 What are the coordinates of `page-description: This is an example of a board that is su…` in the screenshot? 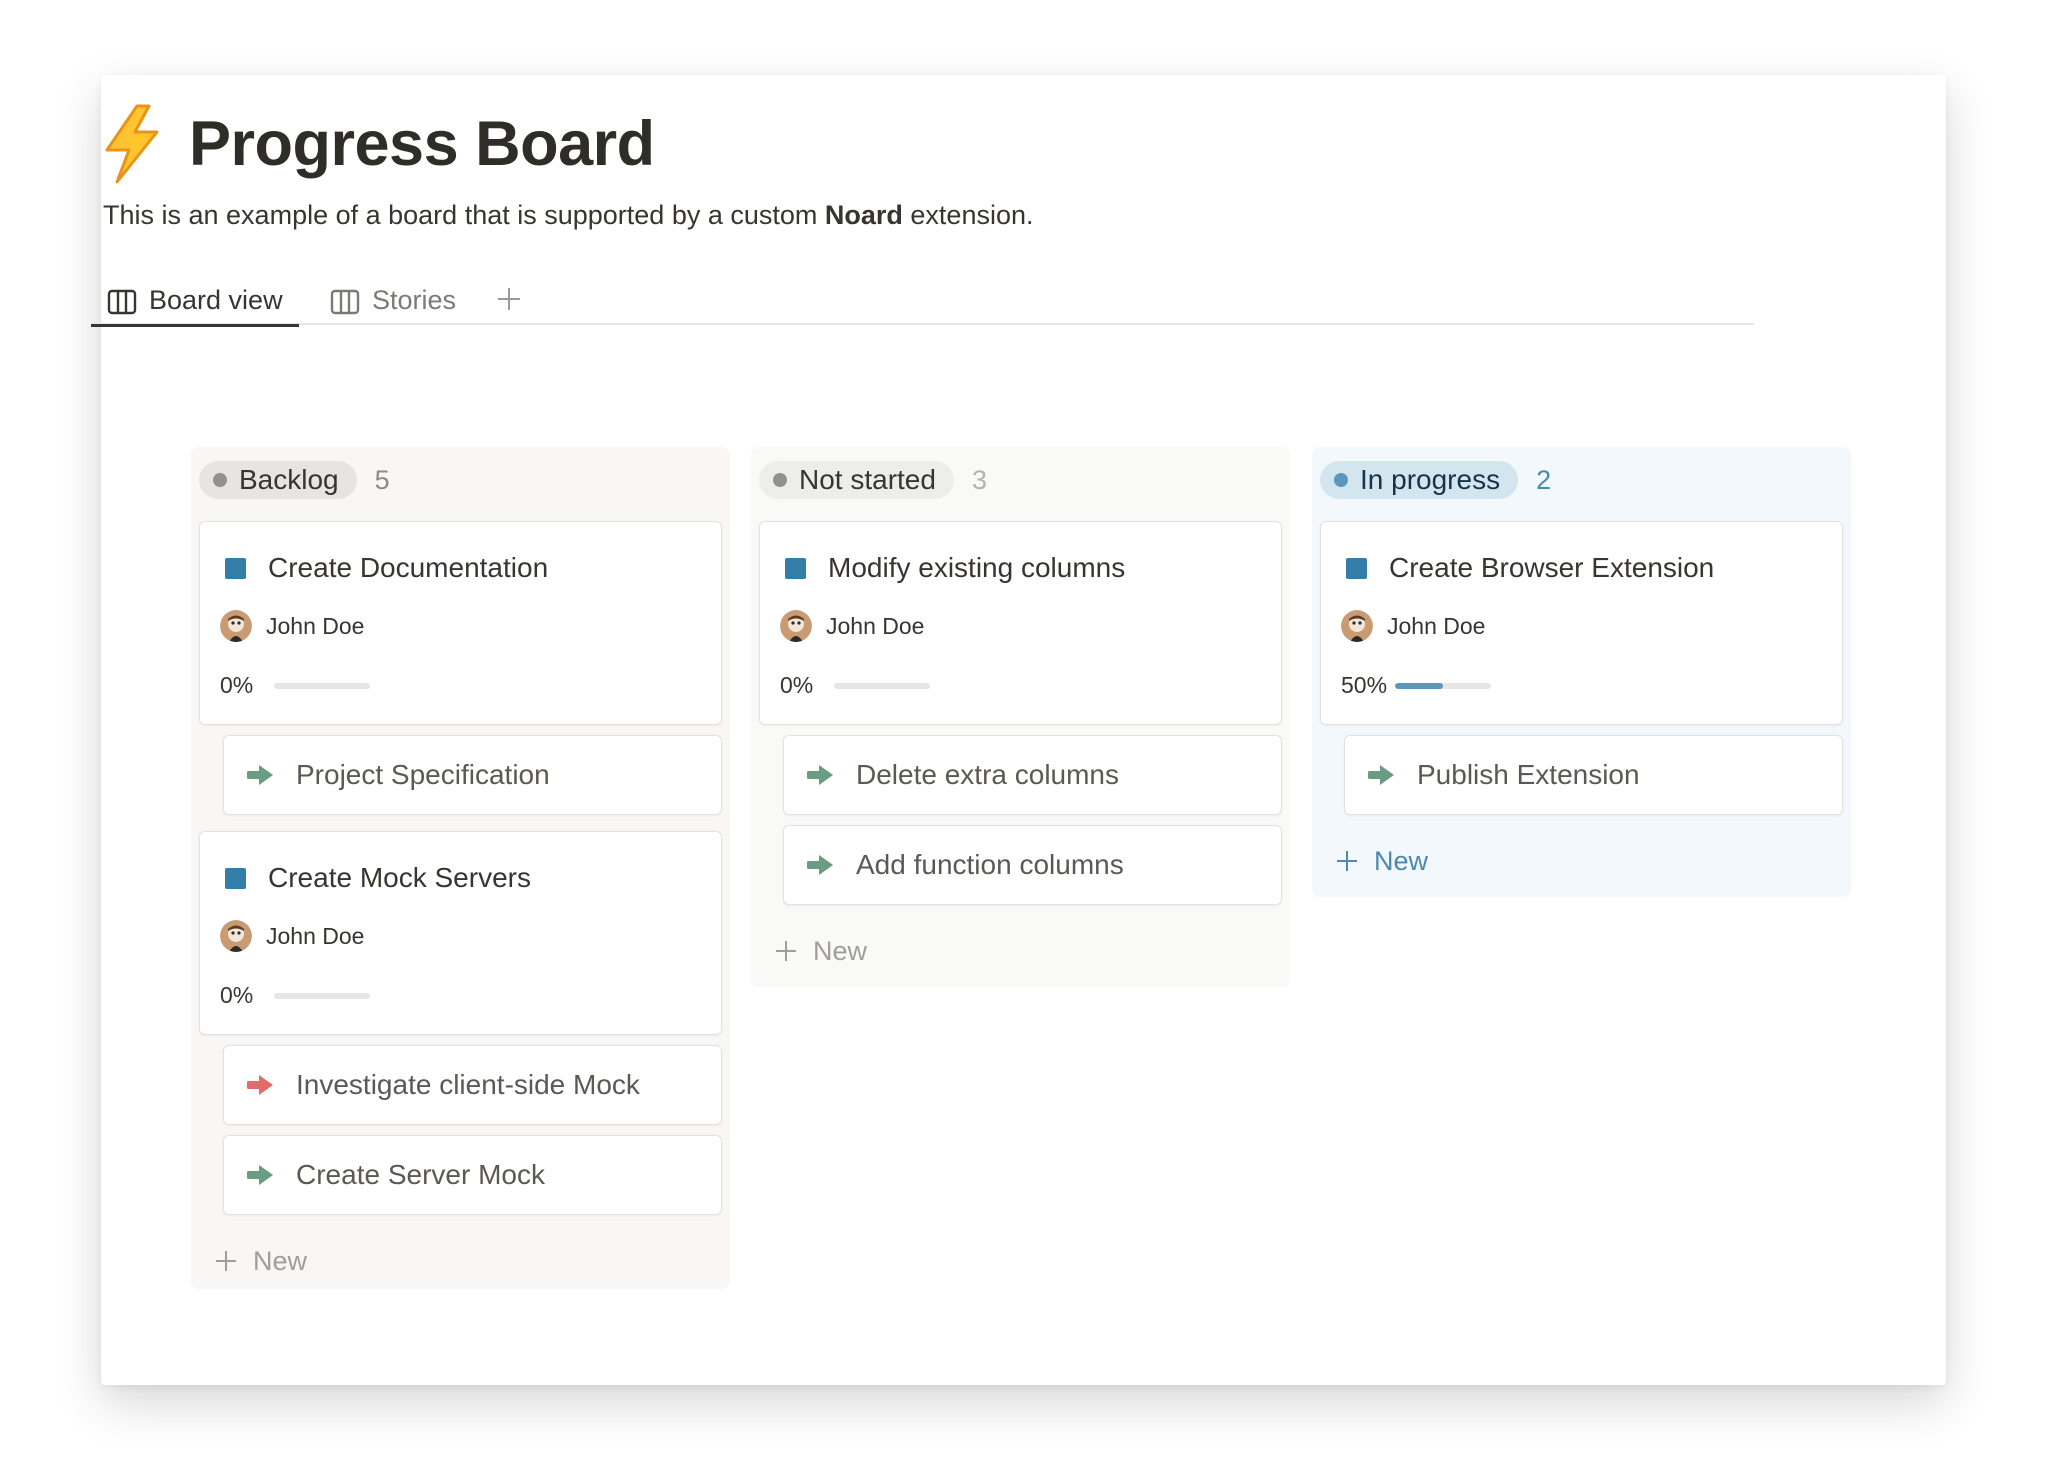 It's located at (568, 215).